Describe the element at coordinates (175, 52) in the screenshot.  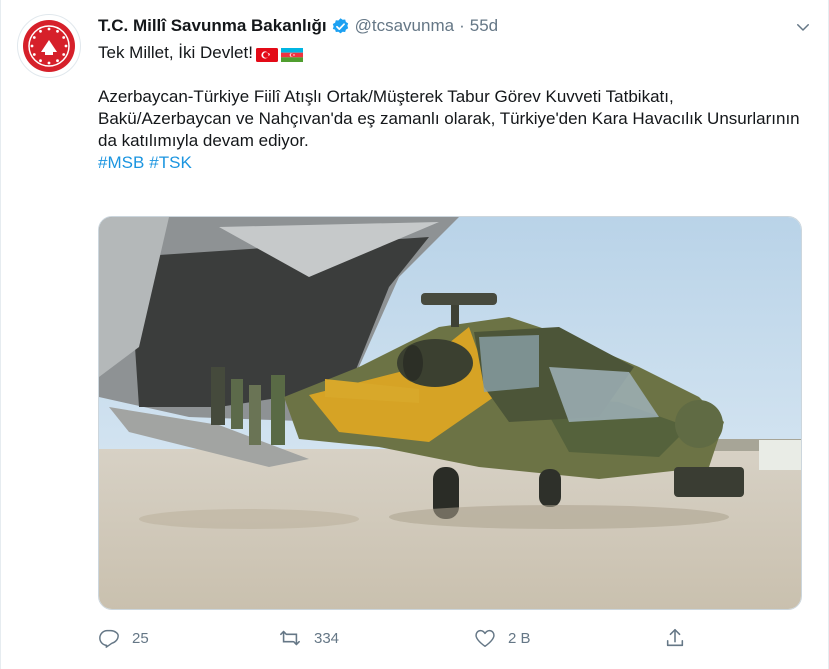
I see `subline-text: Tek Millet, İki Devlet!` at that location.